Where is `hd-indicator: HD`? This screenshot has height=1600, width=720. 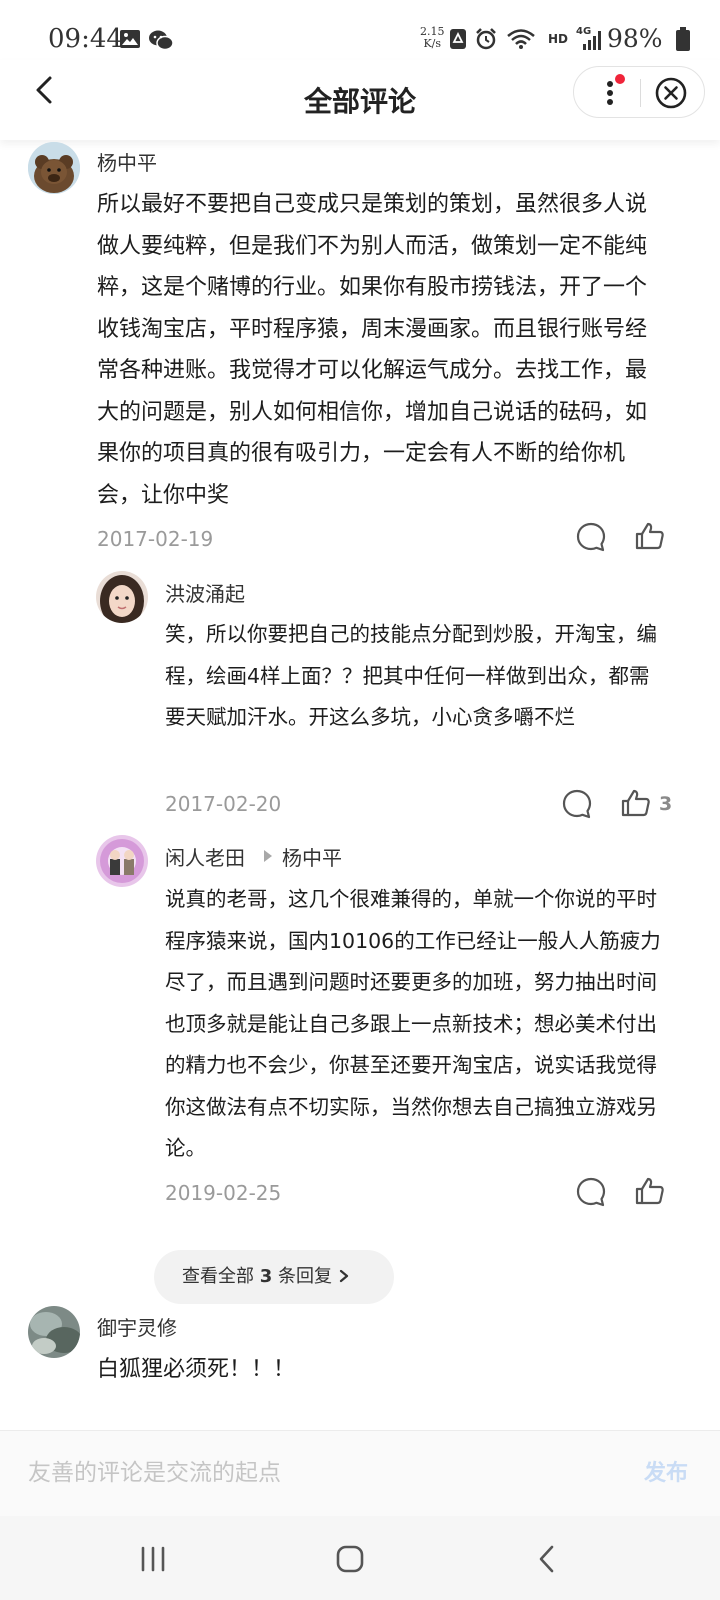
hd-indicator: HD is located at coordinates (558, 39).